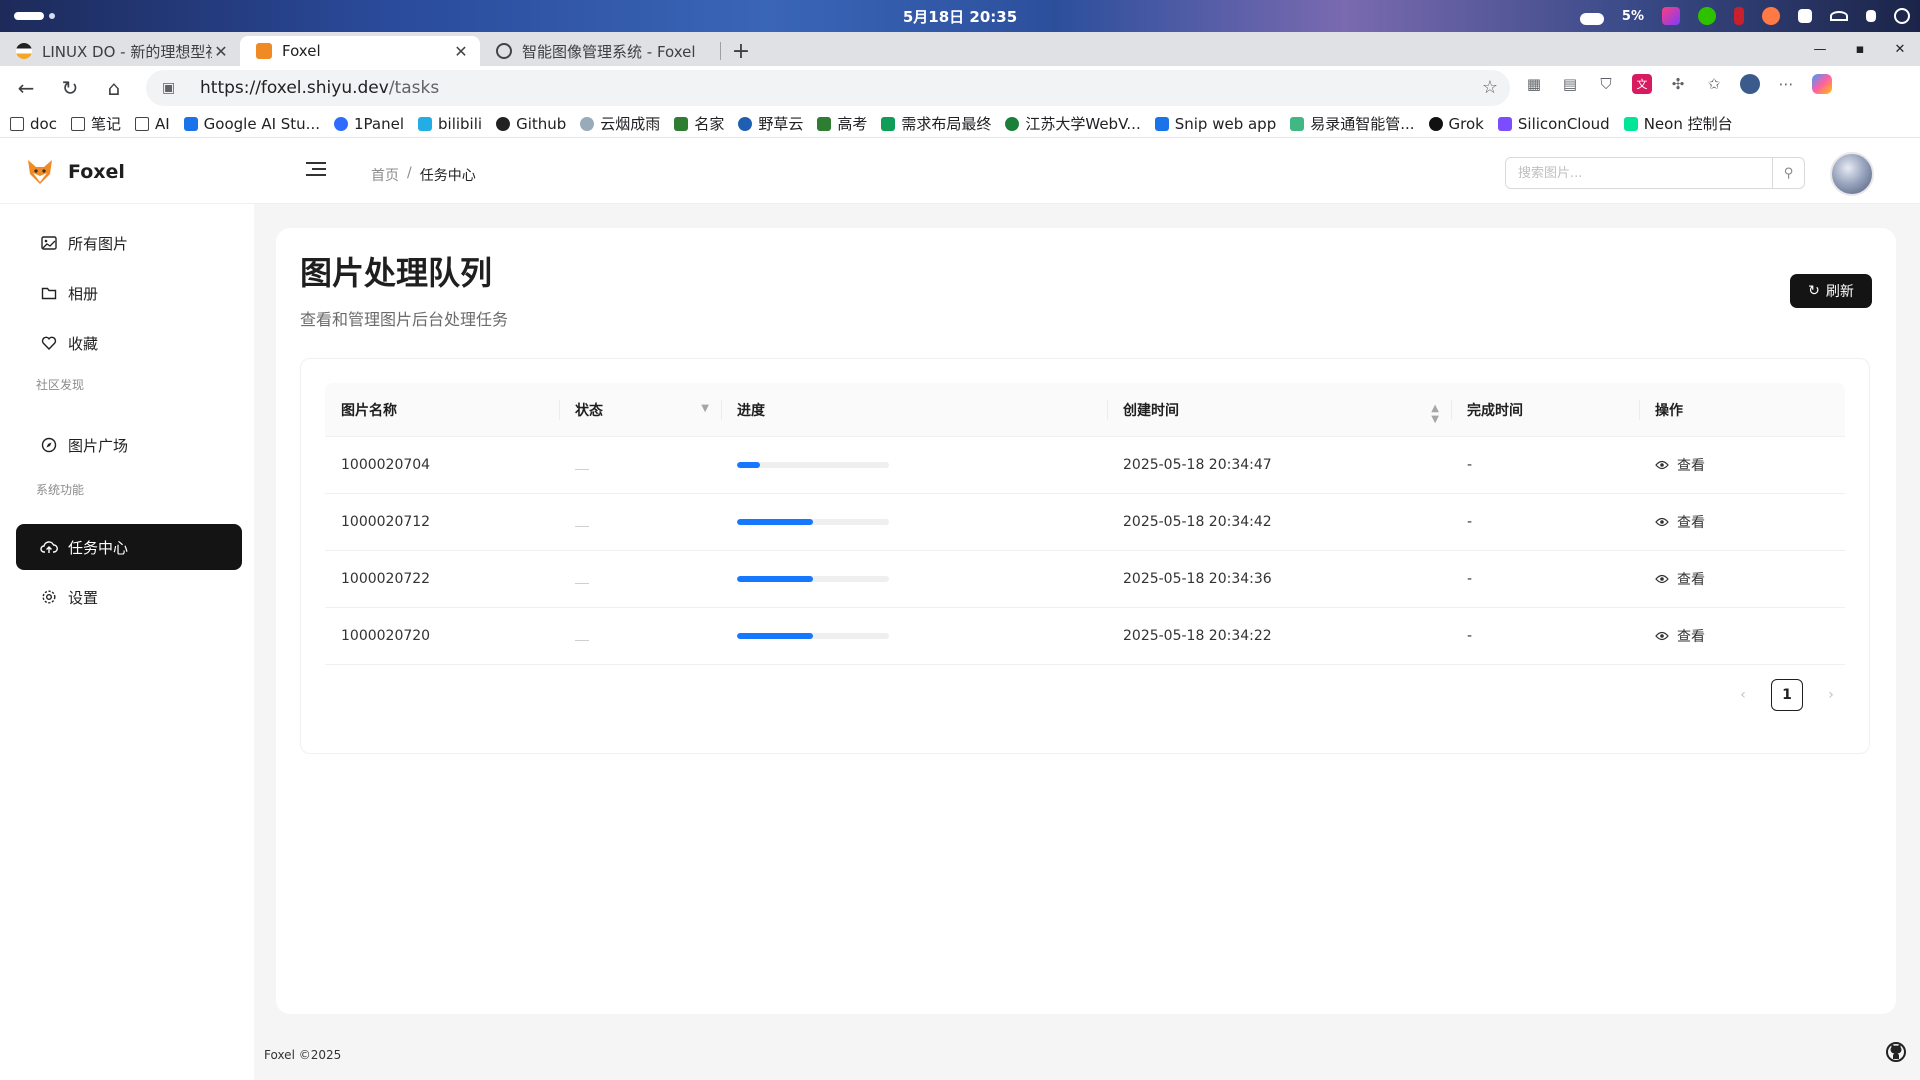 This screenshot has height=1080, width=1920. What do you see at coordinates (83, 293) in the screenshot?
I see `sidebar-item-label: 相册` at bounding box center [83, 293].